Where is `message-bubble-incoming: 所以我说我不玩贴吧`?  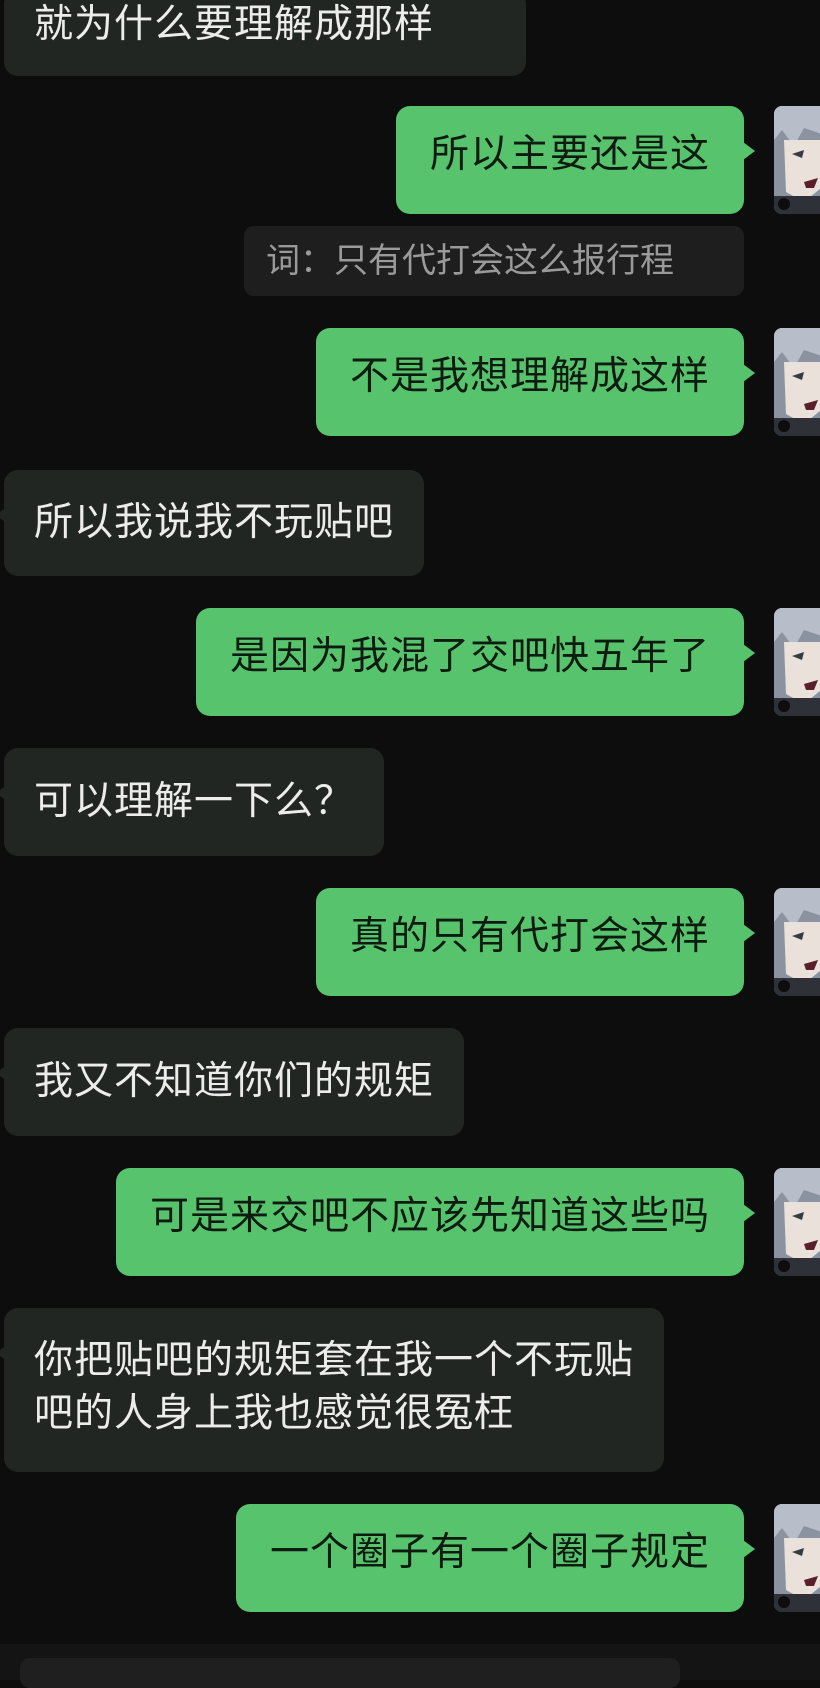
message-bubble-incoming: 所以我说我不玩贴吧 is located at coordinates (212, 523).